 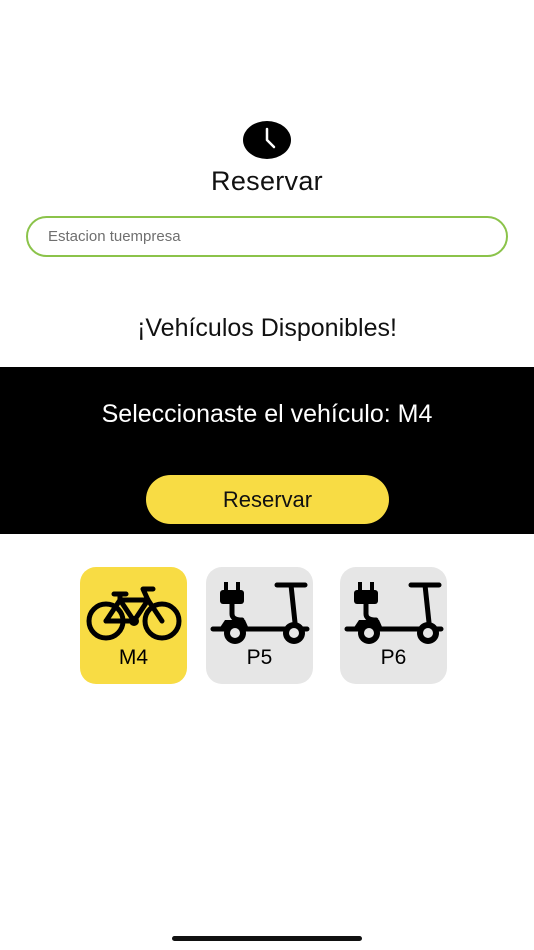 I want to click on home-indicator, so click(x=267, y=938).